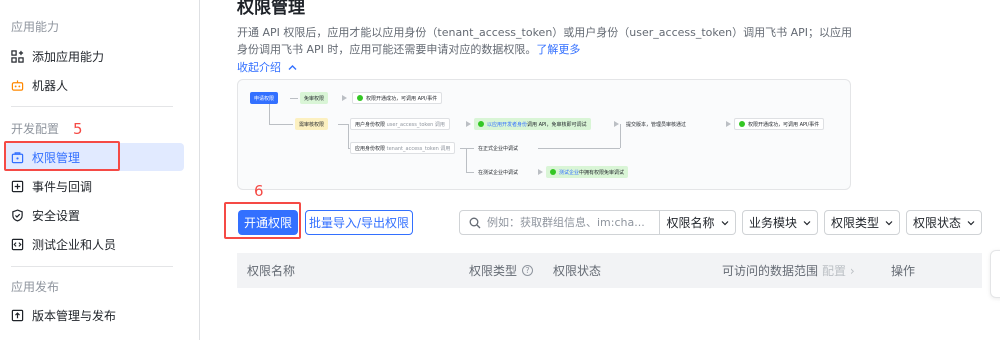  I want to click on learn-more-link: 了解更多, so click(558, 49).